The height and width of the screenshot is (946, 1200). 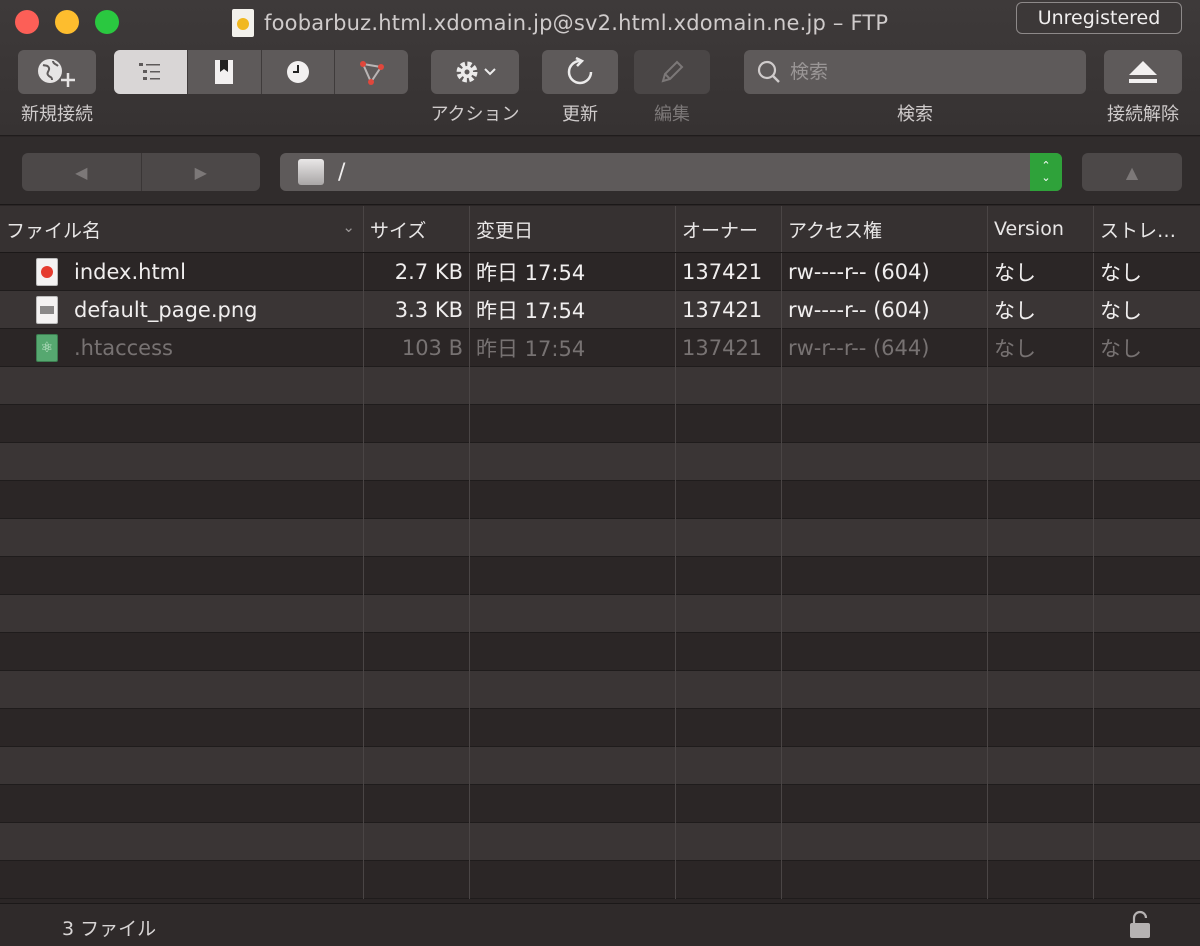 What do you see at coordinates (225, 72) in the screenshot?
I see `bookmarks-view-tab` at bounding box center [225, 72].